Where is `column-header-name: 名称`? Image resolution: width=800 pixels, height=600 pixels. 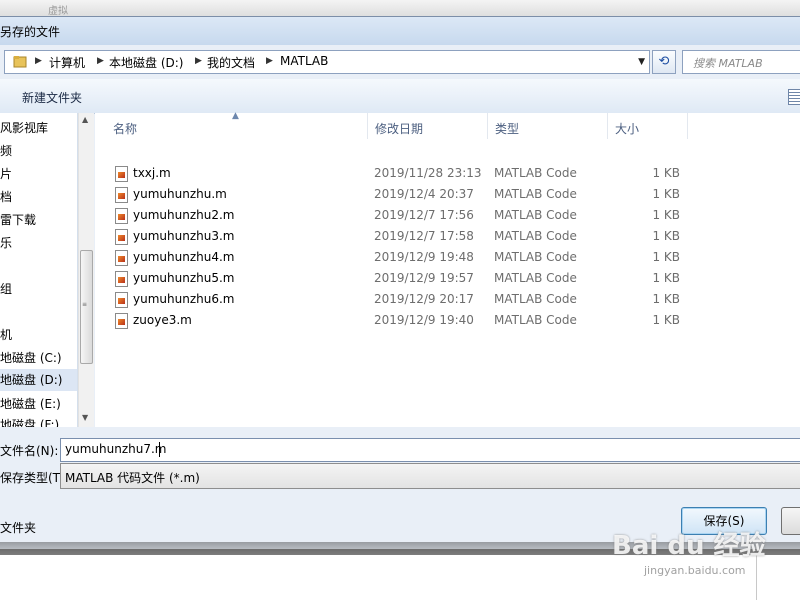
column-header-name: 名称 is located at coordinates (236, 126).